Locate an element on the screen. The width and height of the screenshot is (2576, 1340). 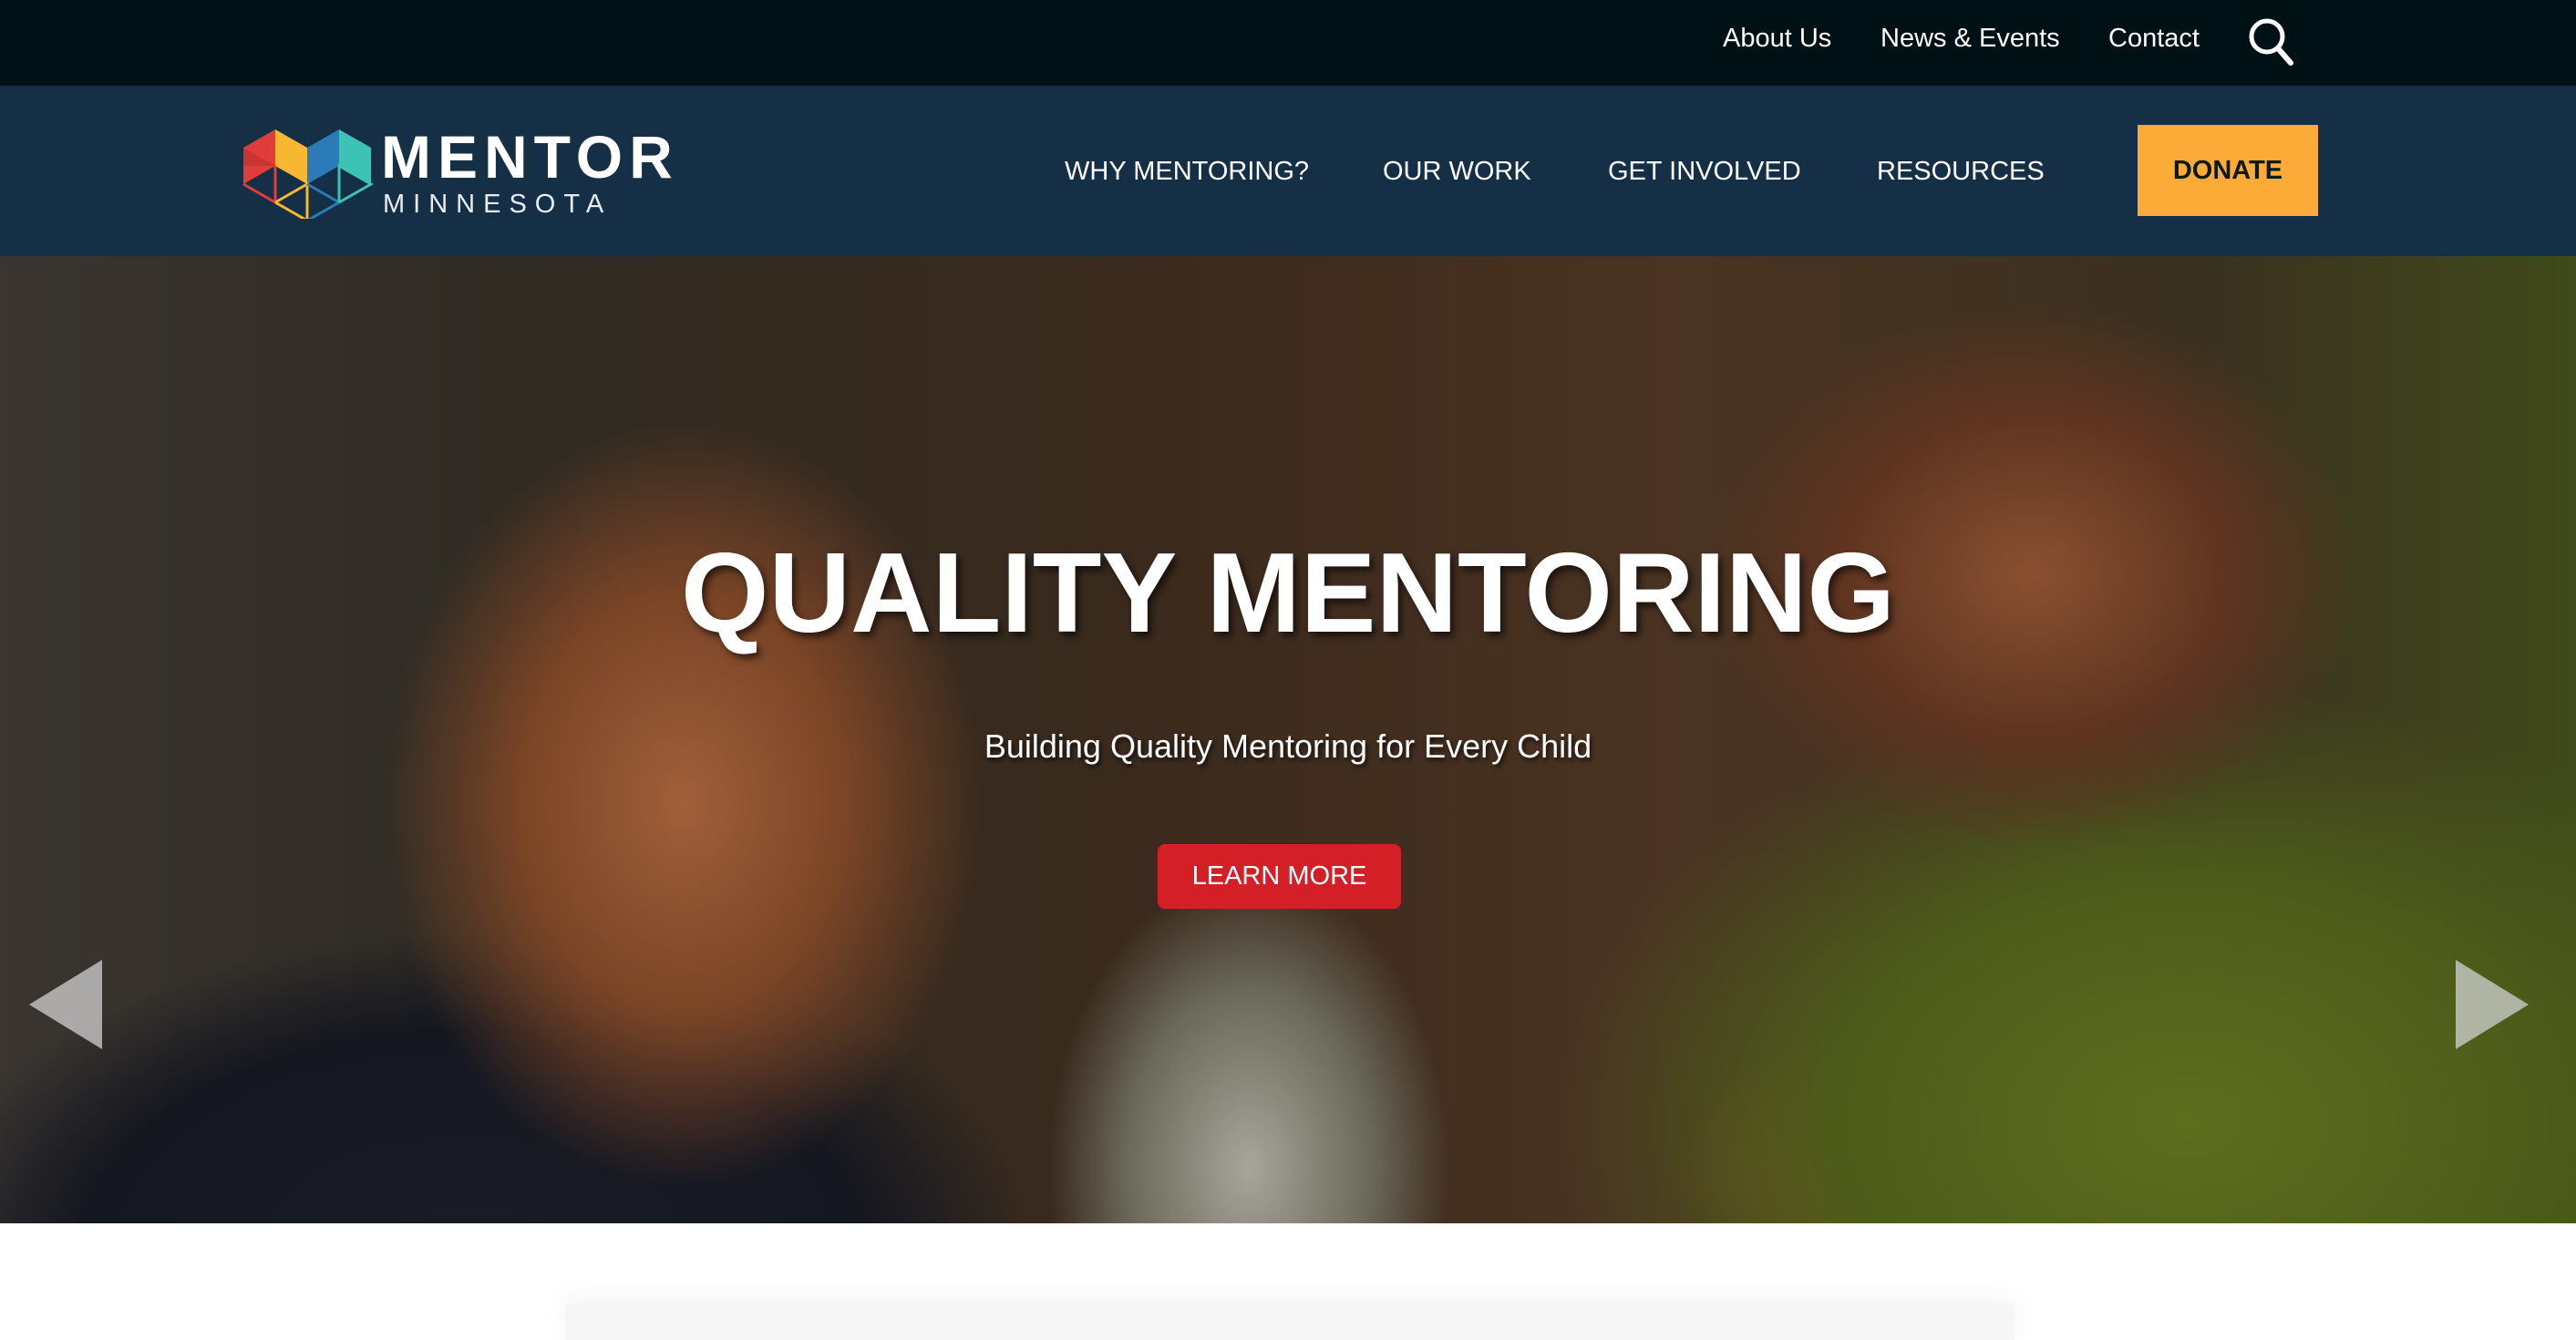
hero-title: QUALITY MENTORING is located at coordinates (1288, 593).